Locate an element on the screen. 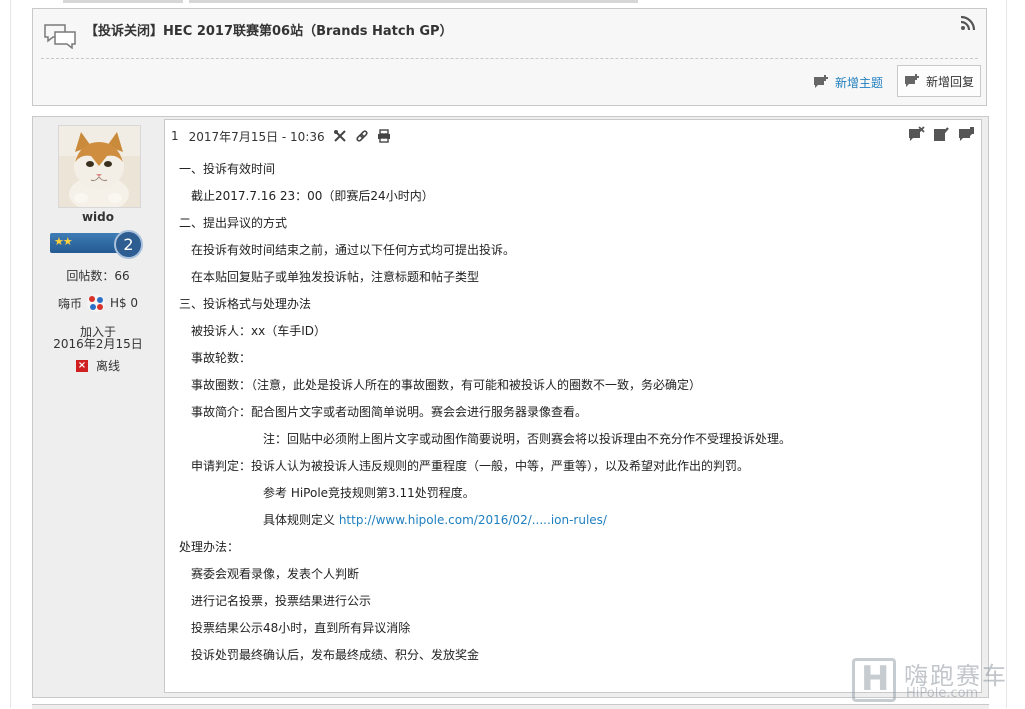 Image resolution: width=1025 pixels, height=709 pixels. watermark: H 嗨跑赛车 HiPole.com is located at coordinates (937, 680).